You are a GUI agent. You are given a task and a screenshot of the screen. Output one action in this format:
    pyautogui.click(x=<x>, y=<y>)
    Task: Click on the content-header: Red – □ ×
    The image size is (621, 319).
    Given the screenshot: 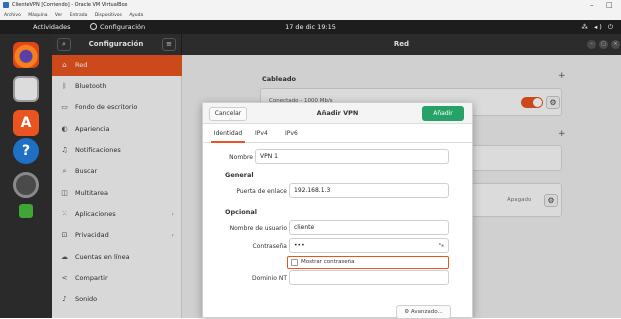 What is the action you would take?
    pyautogui.click(x=401, y=44)
    